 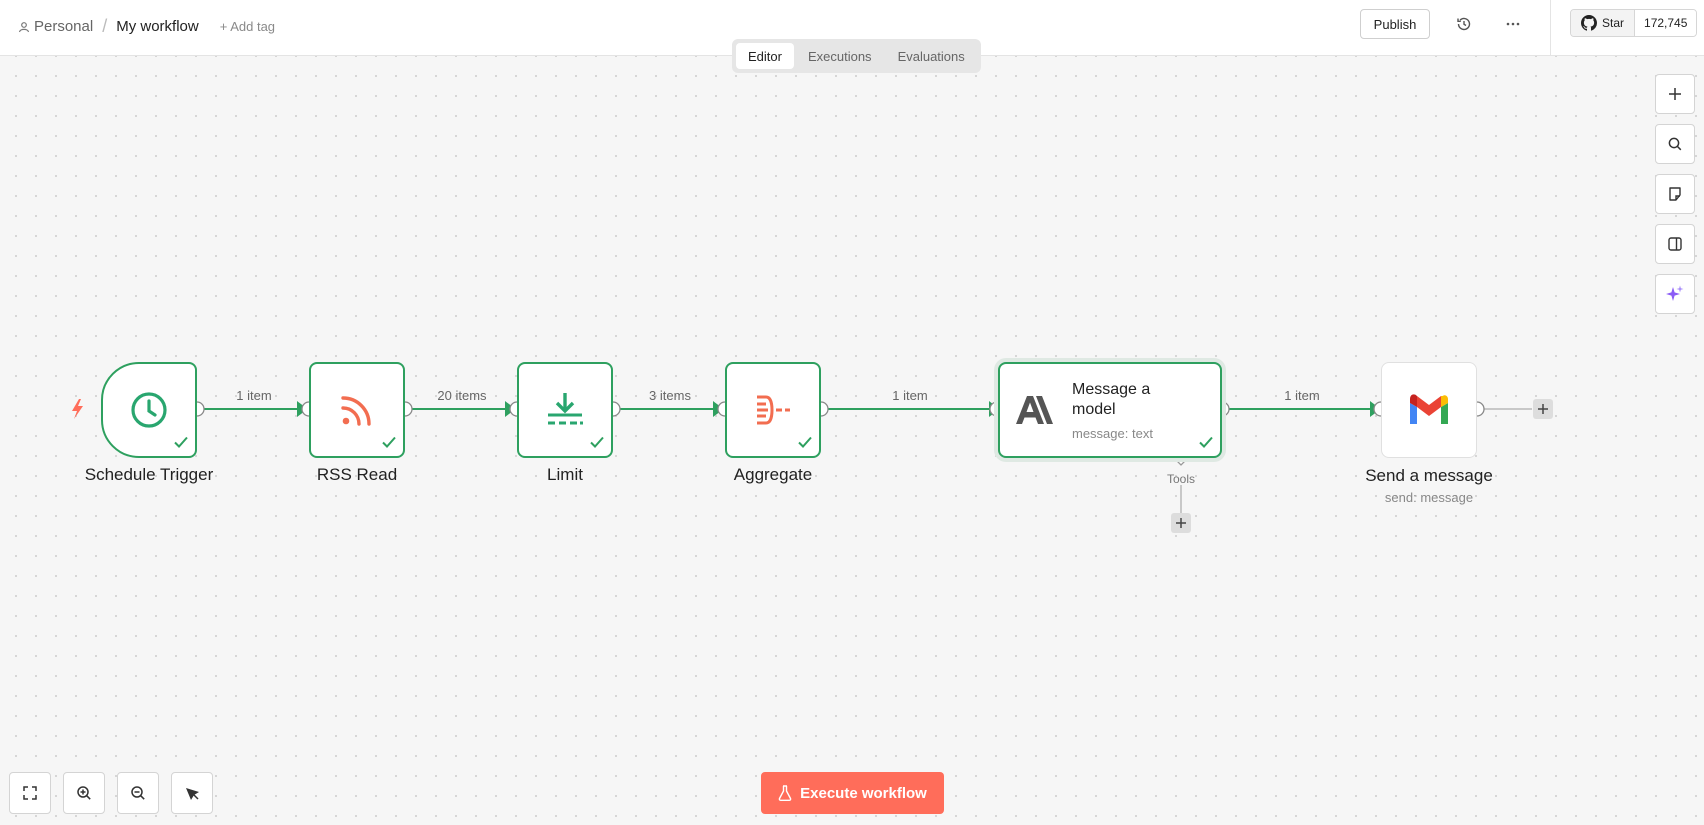 What do you see at coordinates (357, 474) in the screenshot?
I see `node-label: RSS Read` at bounding box center [357, 474].